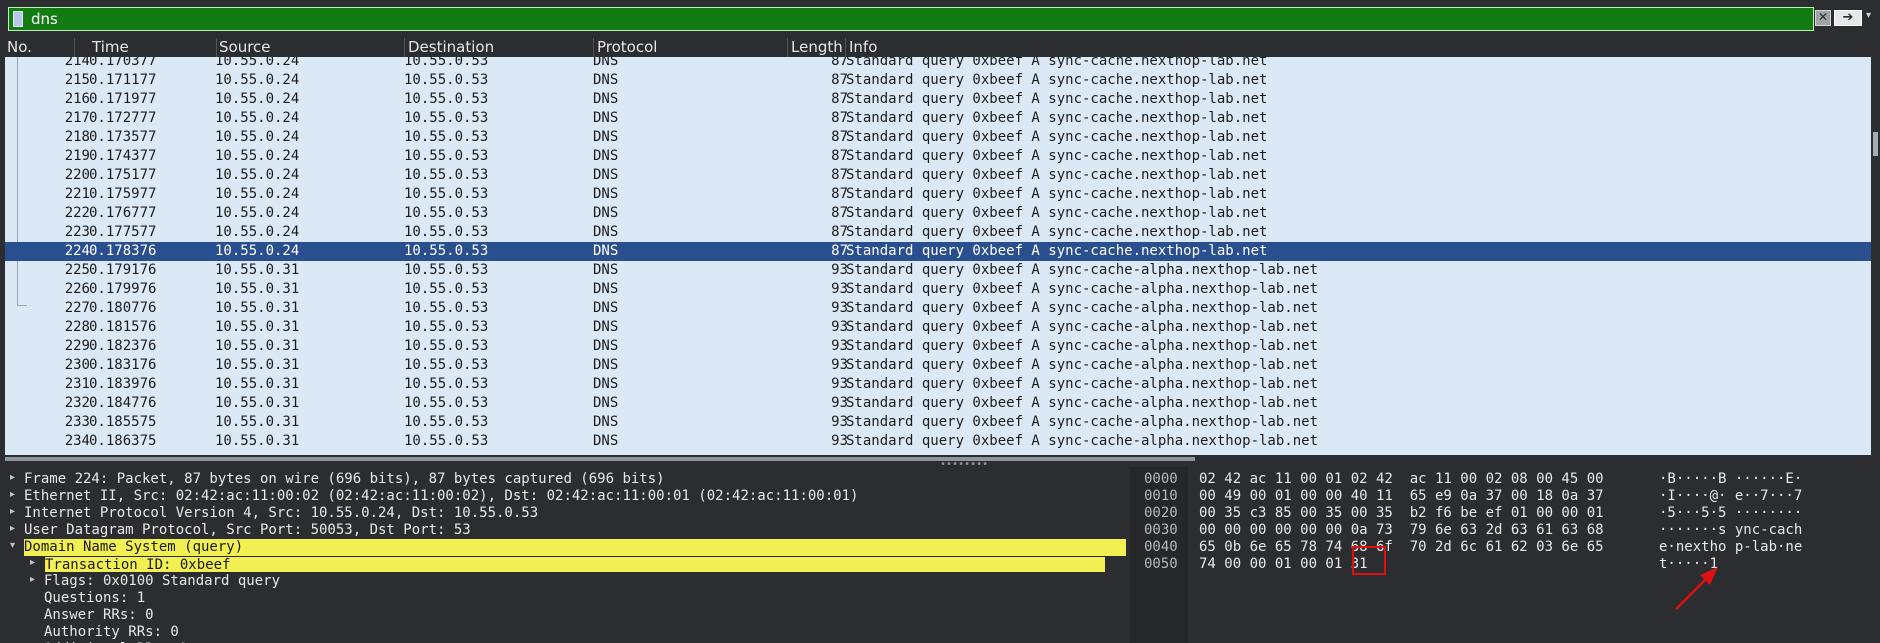 The width and height of the screenshot is (1880, 643). Describe the element at coordinates (123, 308) in the screenshot. I see `cell-time: 0.180776` at that location.